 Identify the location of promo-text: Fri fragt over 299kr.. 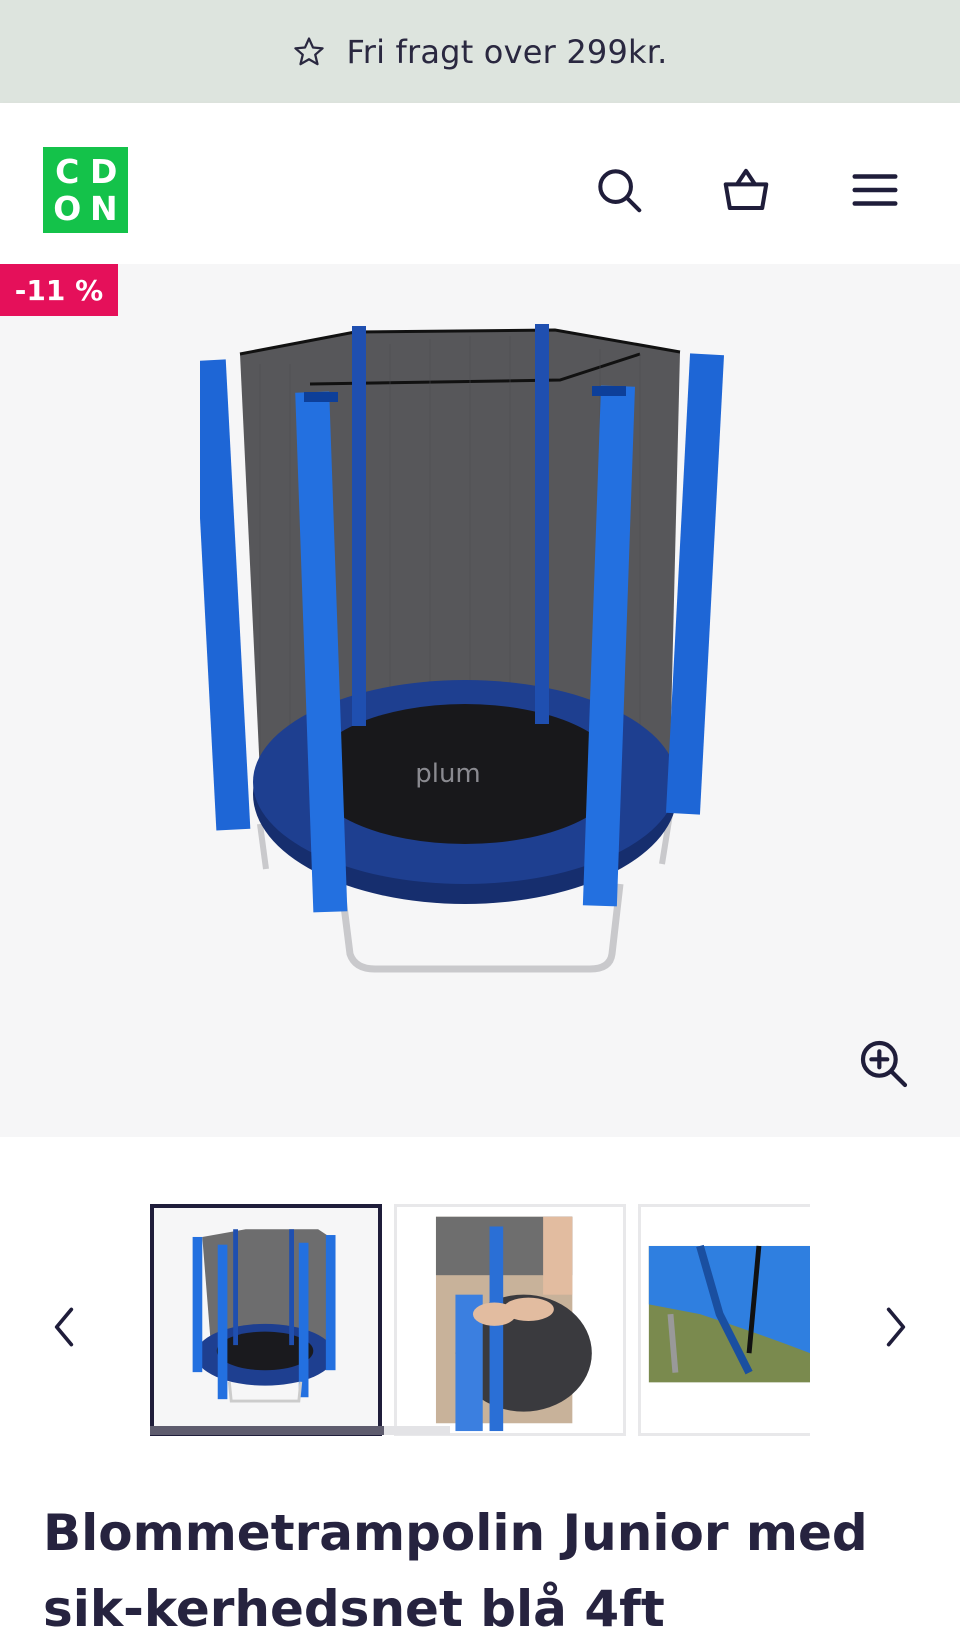
(507, 51).